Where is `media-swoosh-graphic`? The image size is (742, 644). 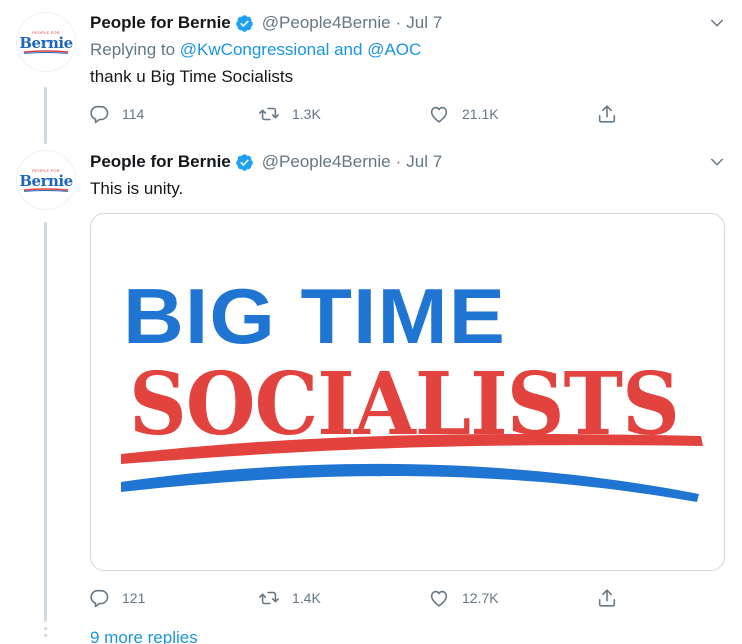
media-swoosh-graphic is located at coordinates (412, 468).